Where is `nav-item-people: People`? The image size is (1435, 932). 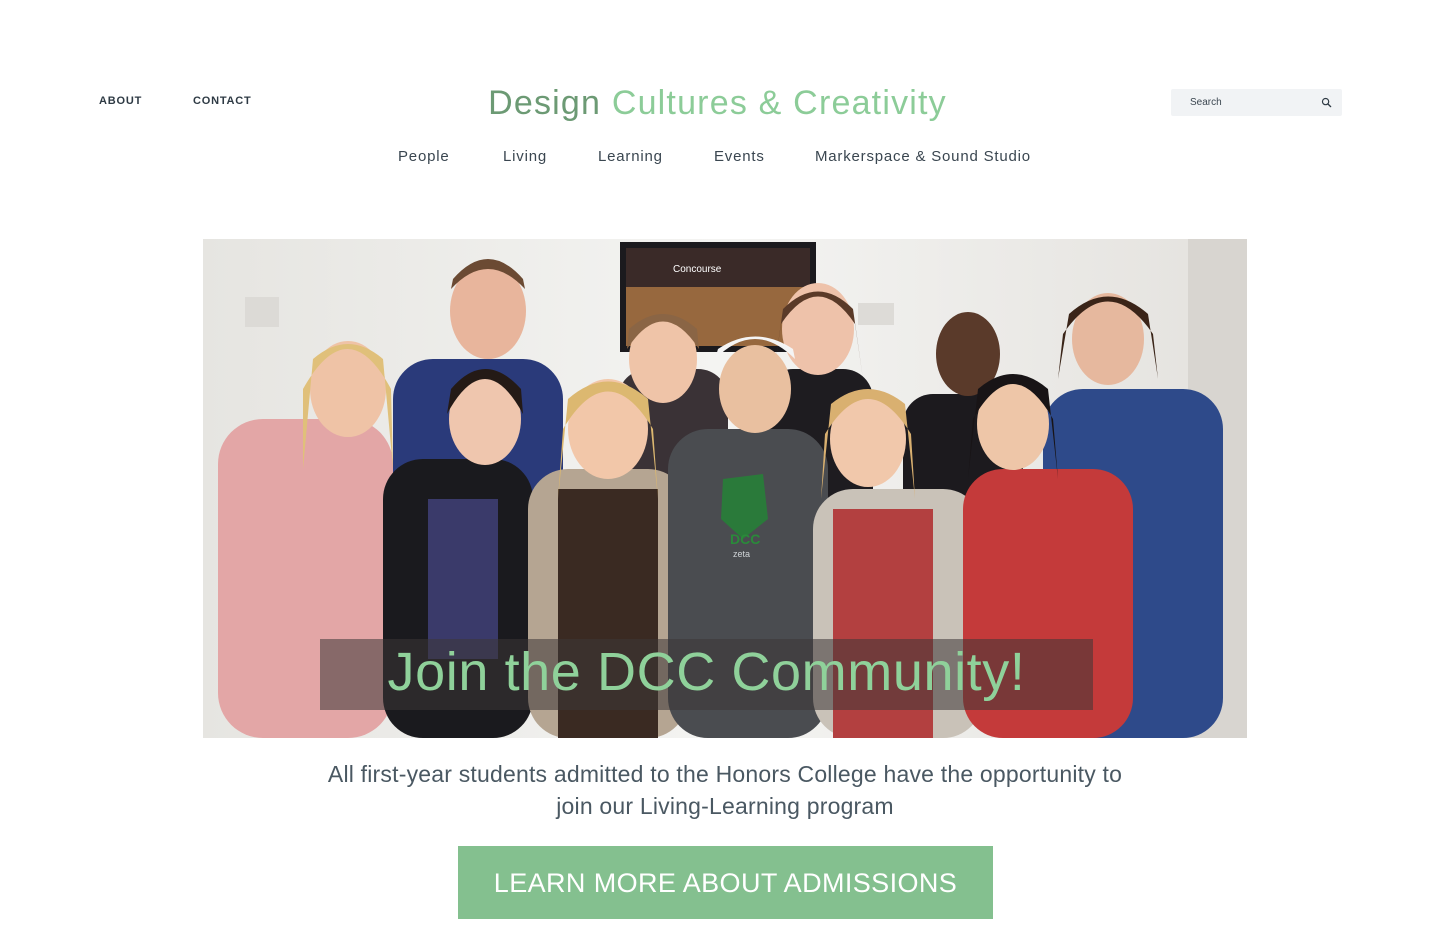
nav-item-people: People is located at coordinates (424, 156).